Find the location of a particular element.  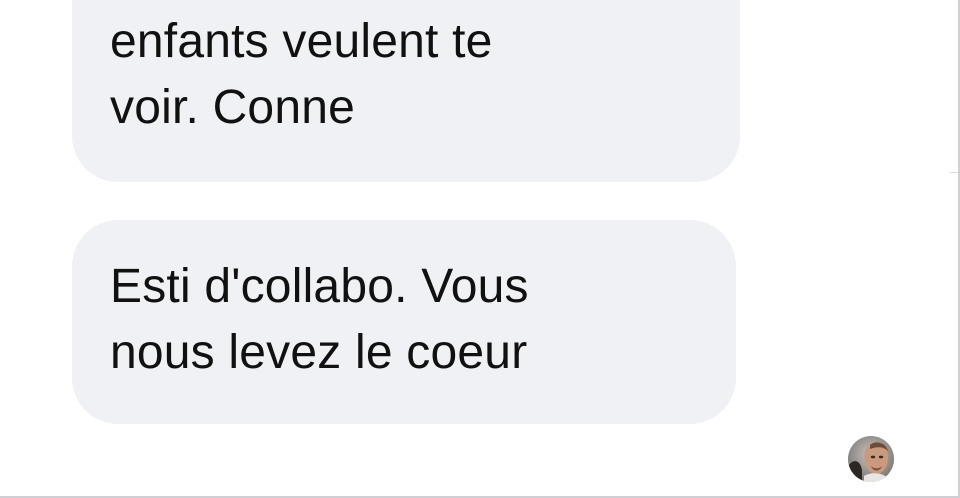

message-text-line: voir. Conne is located at coordinates (233, 107).